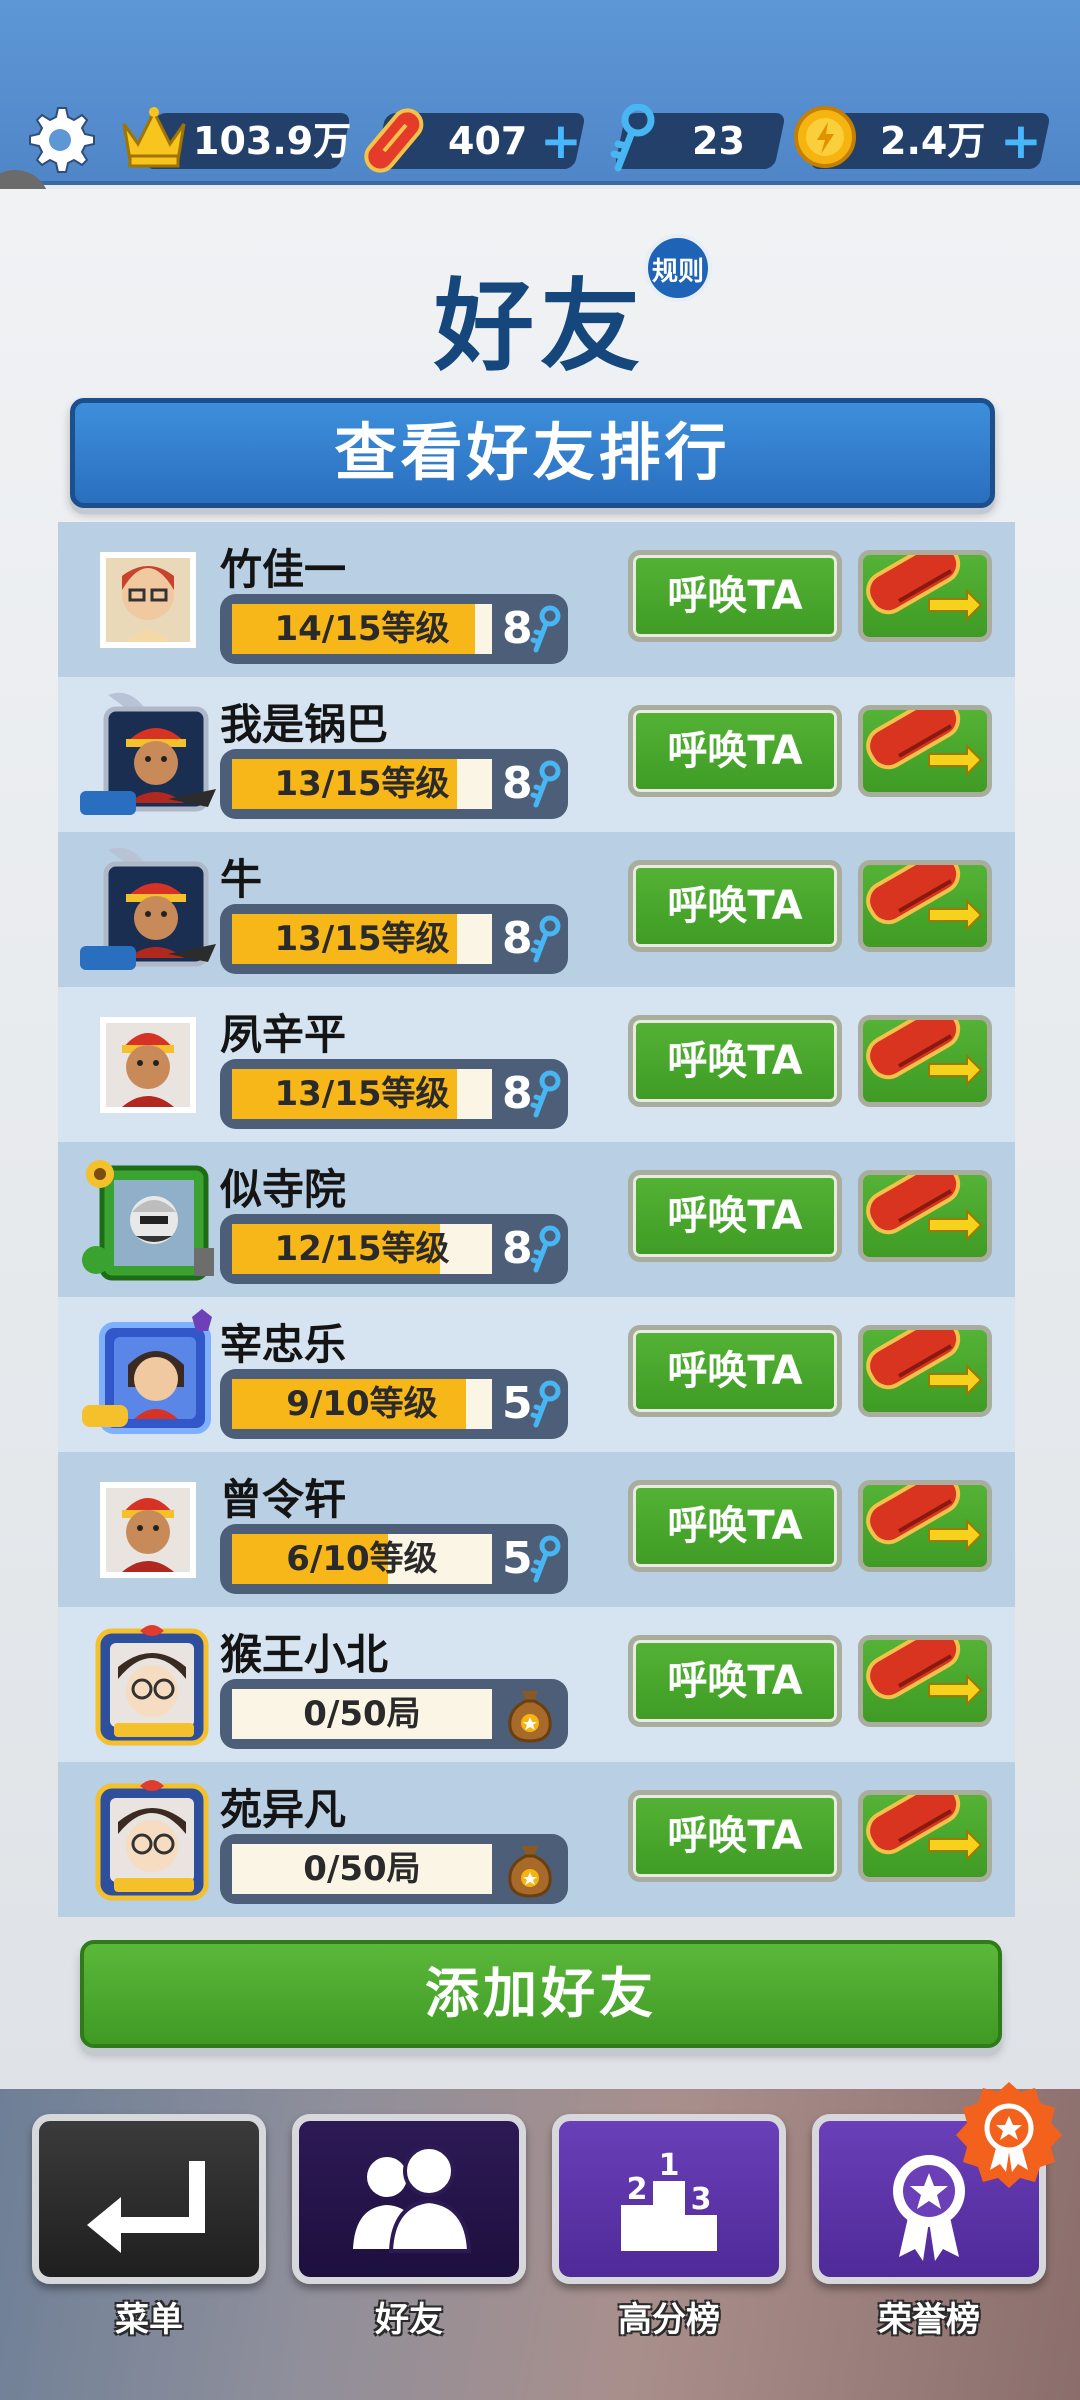  I want to click on progress-track: 14/15等级, so click(362, 629).